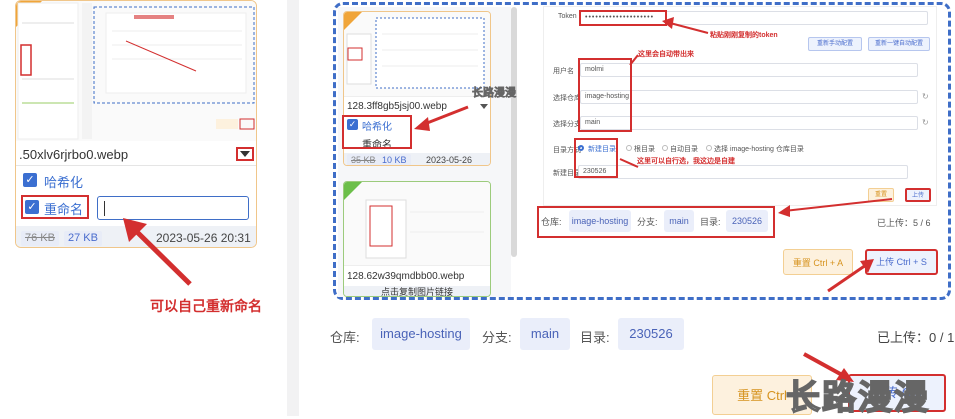 This screenshot has width=955, height=419. Describe the element at coordinates (345, 337) in the screenshot. I see `repo-label: 仓库:` at that location.